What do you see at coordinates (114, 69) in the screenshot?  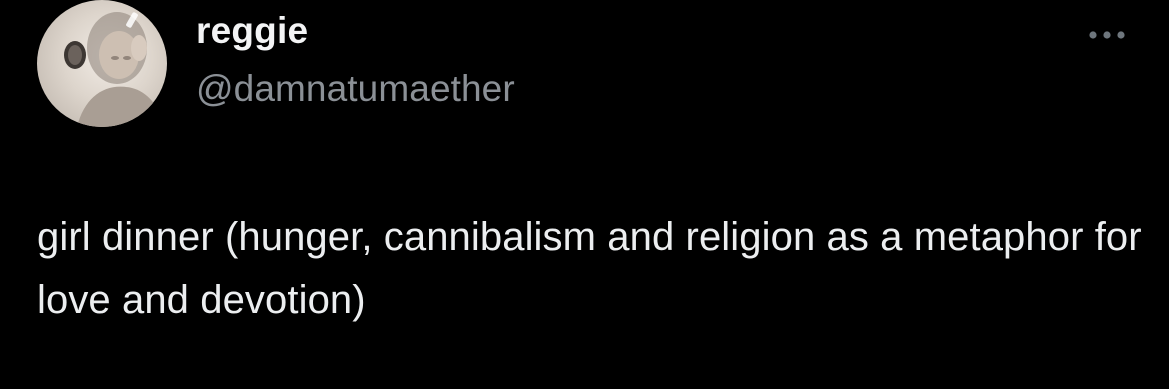 I see `avatar-photo` at bounding box center [114, 69].